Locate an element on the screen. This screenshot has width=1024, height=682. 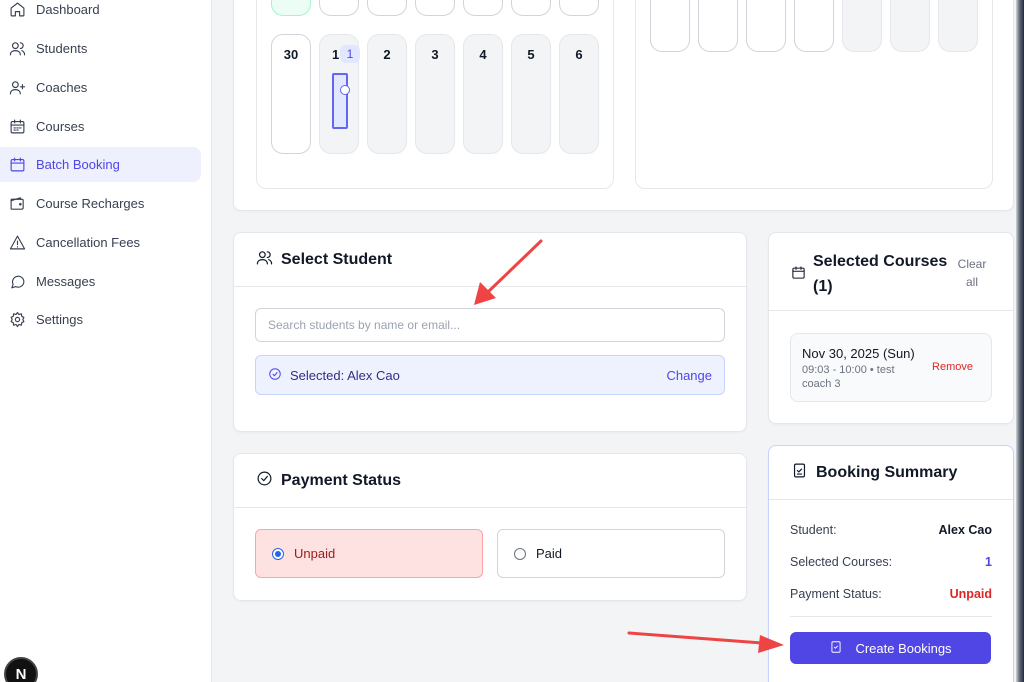
payment-option-label: Paid is located at coordinates (549, 553).